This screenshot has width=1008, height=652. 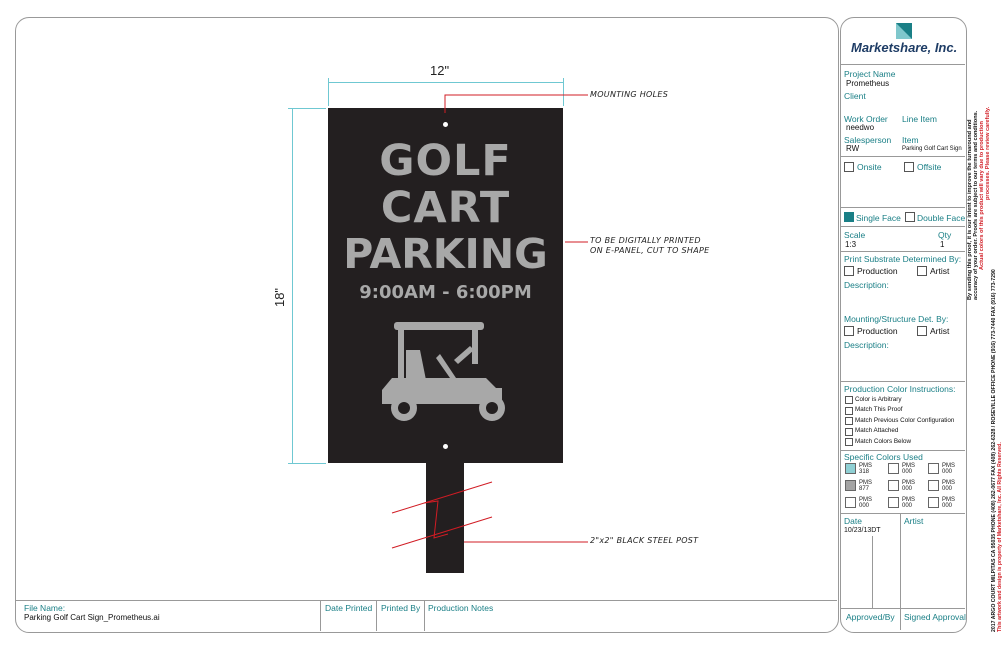 What do you see at coordinates (855, 96) in the screenshot?
I see `client-label: Client` at bounding box center [855, 96].